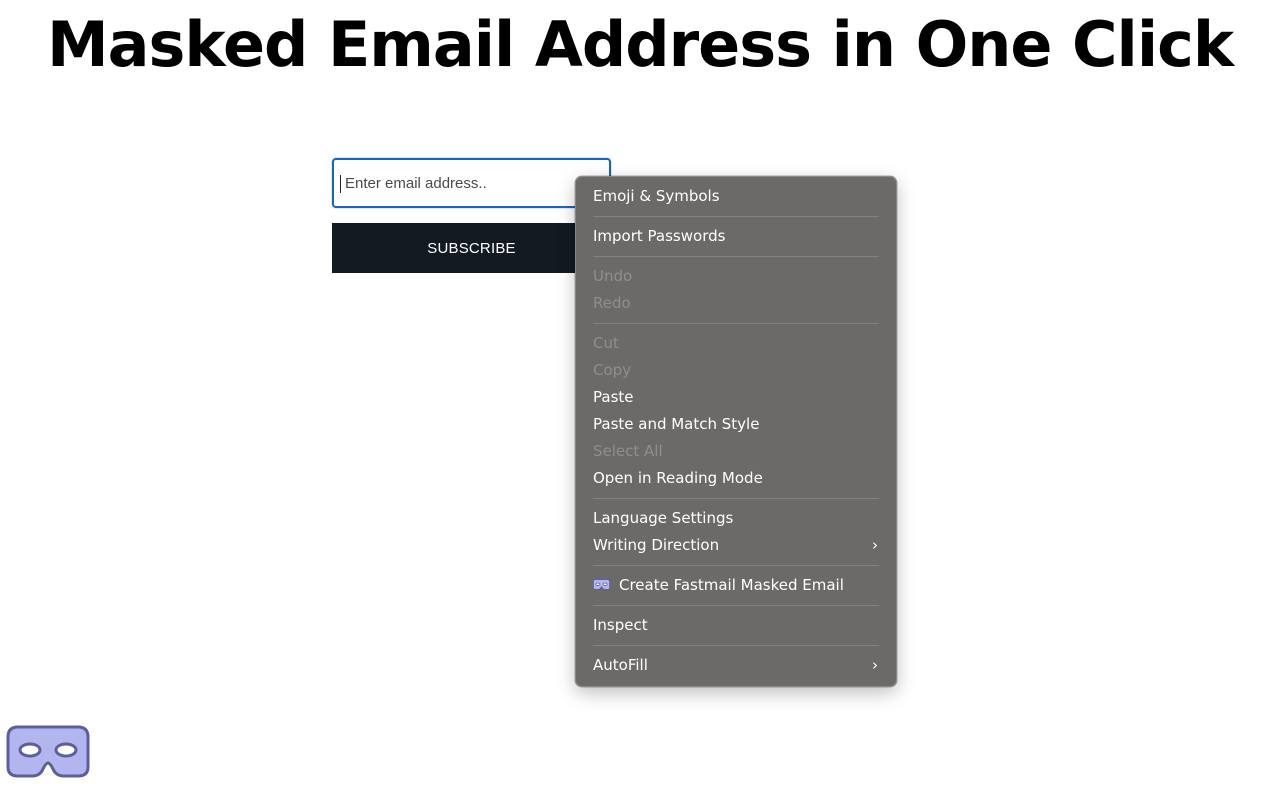  Describe the element at coordinates (678, 478) in the screenshot. I see `menu-item-label: Open in Reading Mode` at that location.